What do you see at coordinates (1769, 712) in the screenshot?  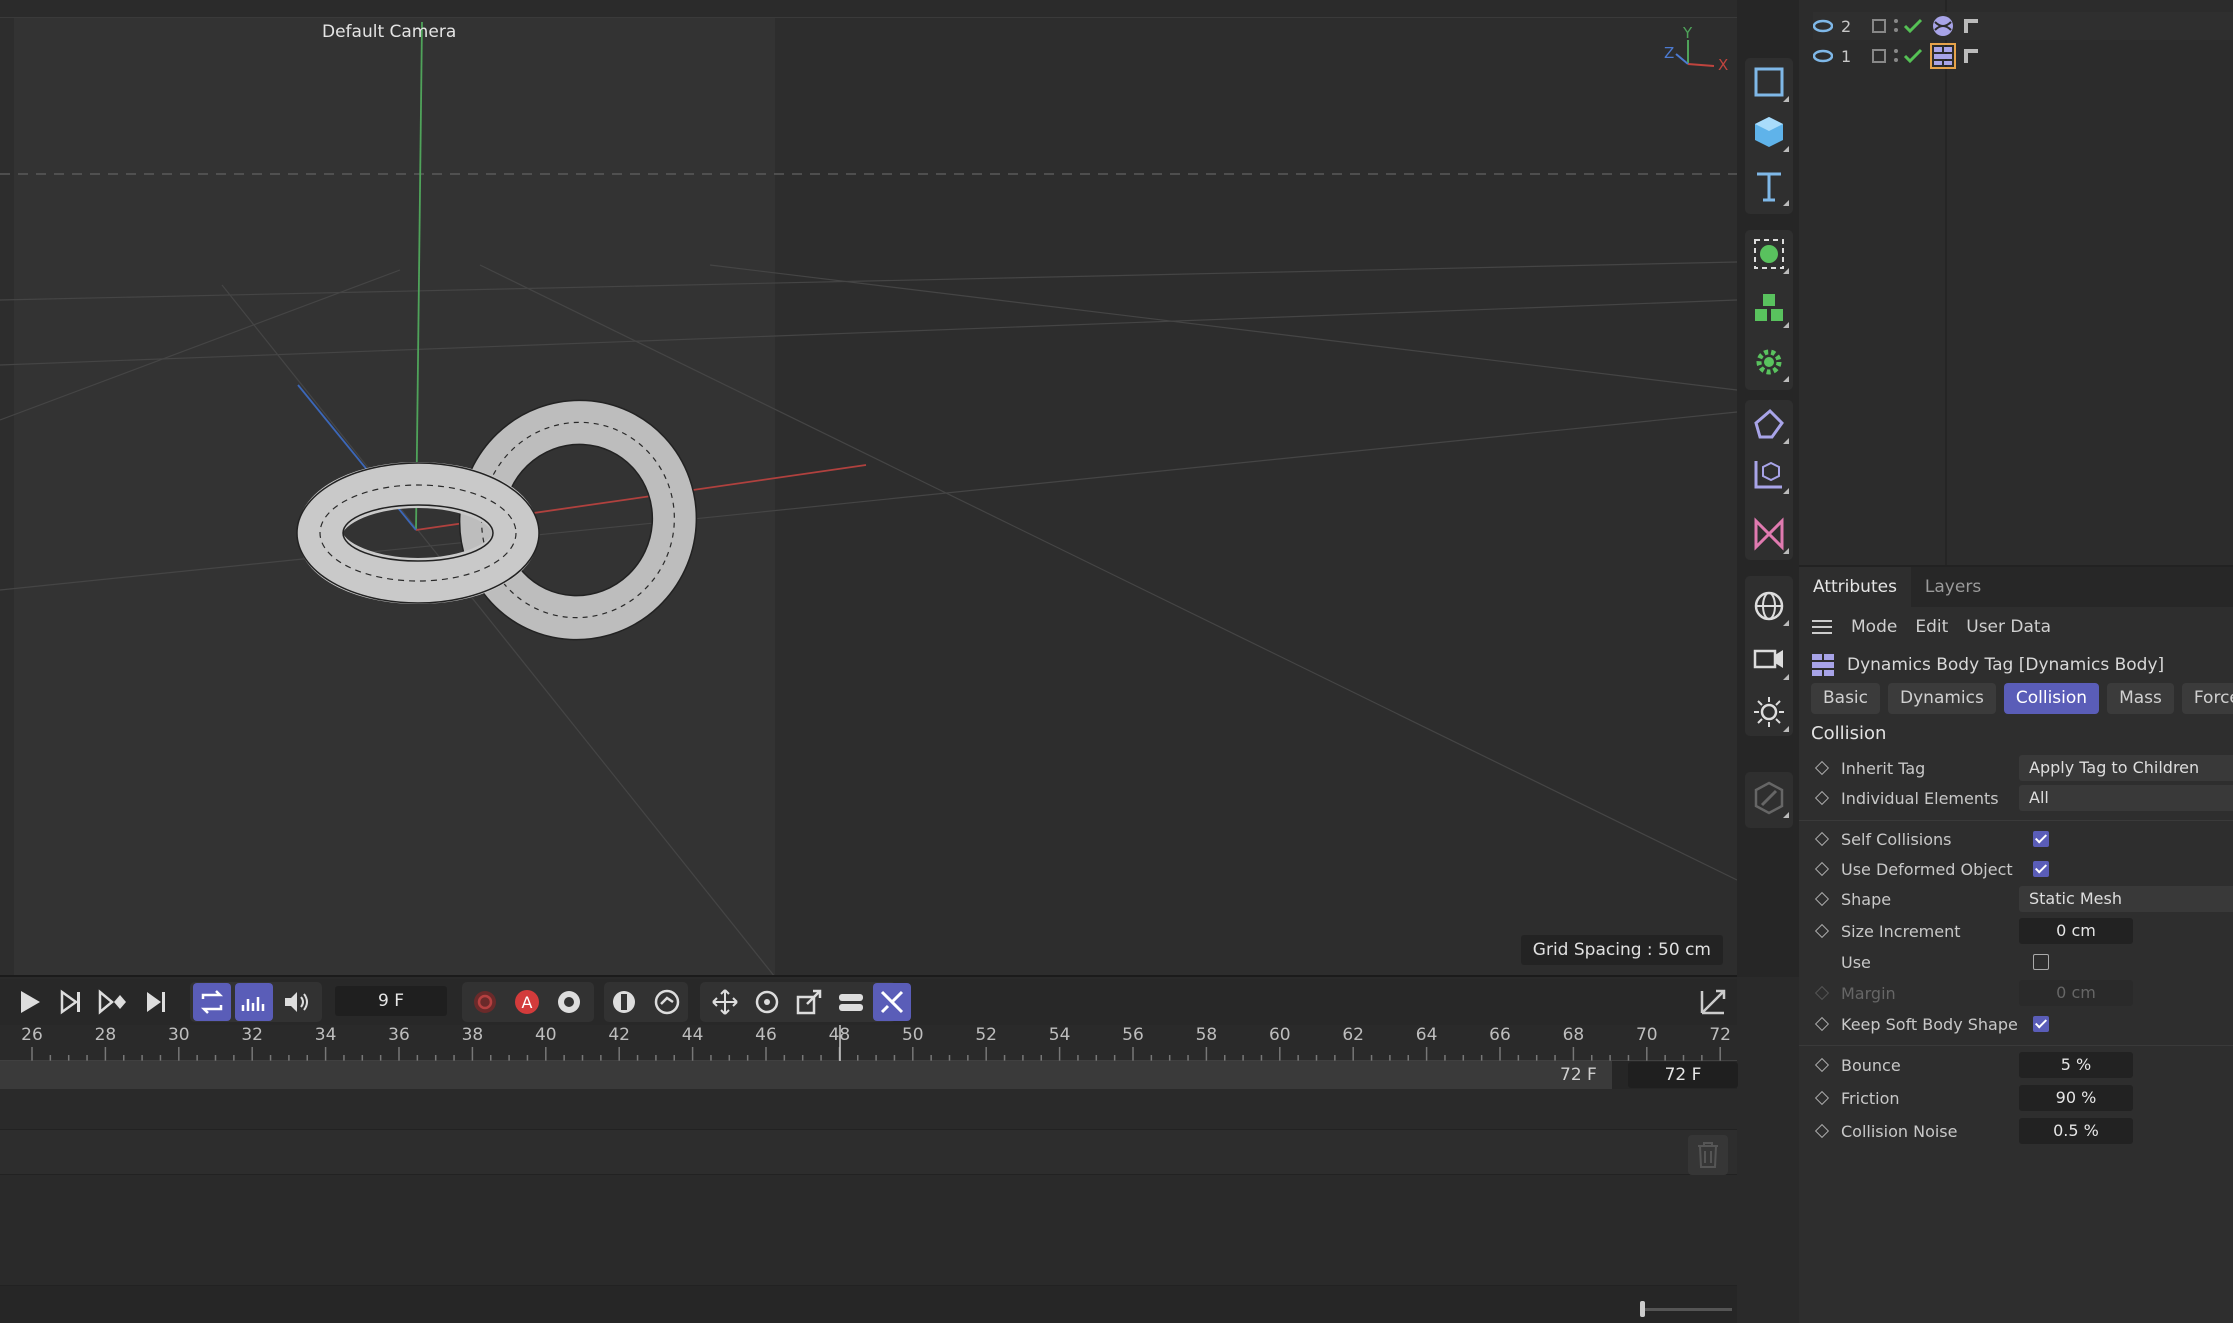 I see `light-st-icon` at bounding box center [1769, 712].